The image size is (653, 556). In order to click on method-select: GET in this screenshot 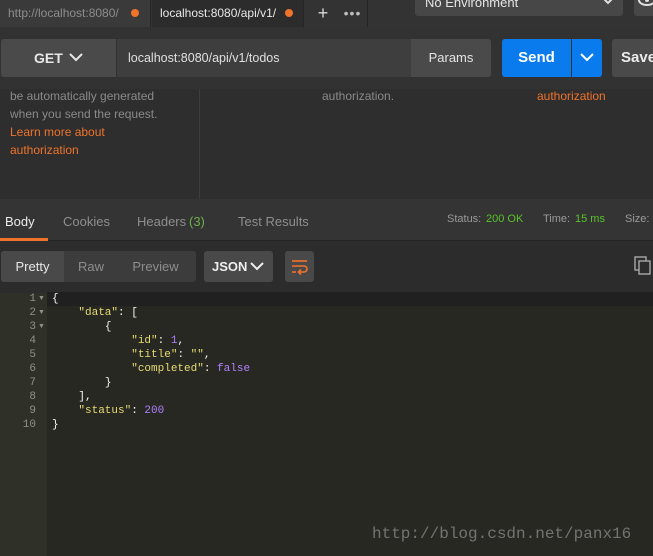, I will do `click(58, 58)`.